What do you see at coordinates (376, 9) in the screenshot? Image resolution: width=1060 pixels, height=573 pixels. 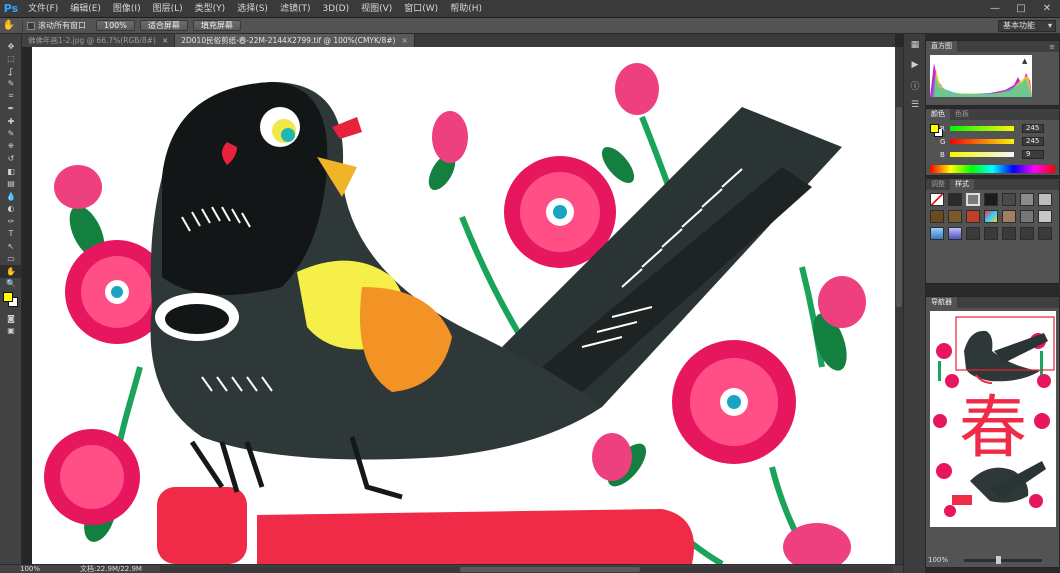 I see `menu-view: 视图(V)` at bounding box center [376, 9].